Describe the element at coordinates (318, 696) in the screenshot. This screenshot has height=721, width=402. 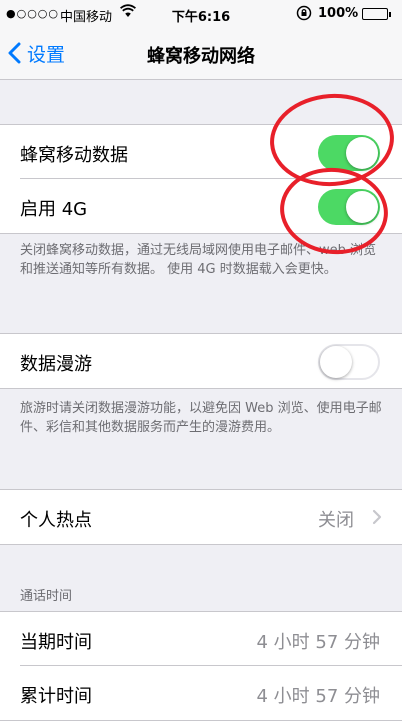
I see `lifetime-value: 4 小时 57 分钟` at that location.